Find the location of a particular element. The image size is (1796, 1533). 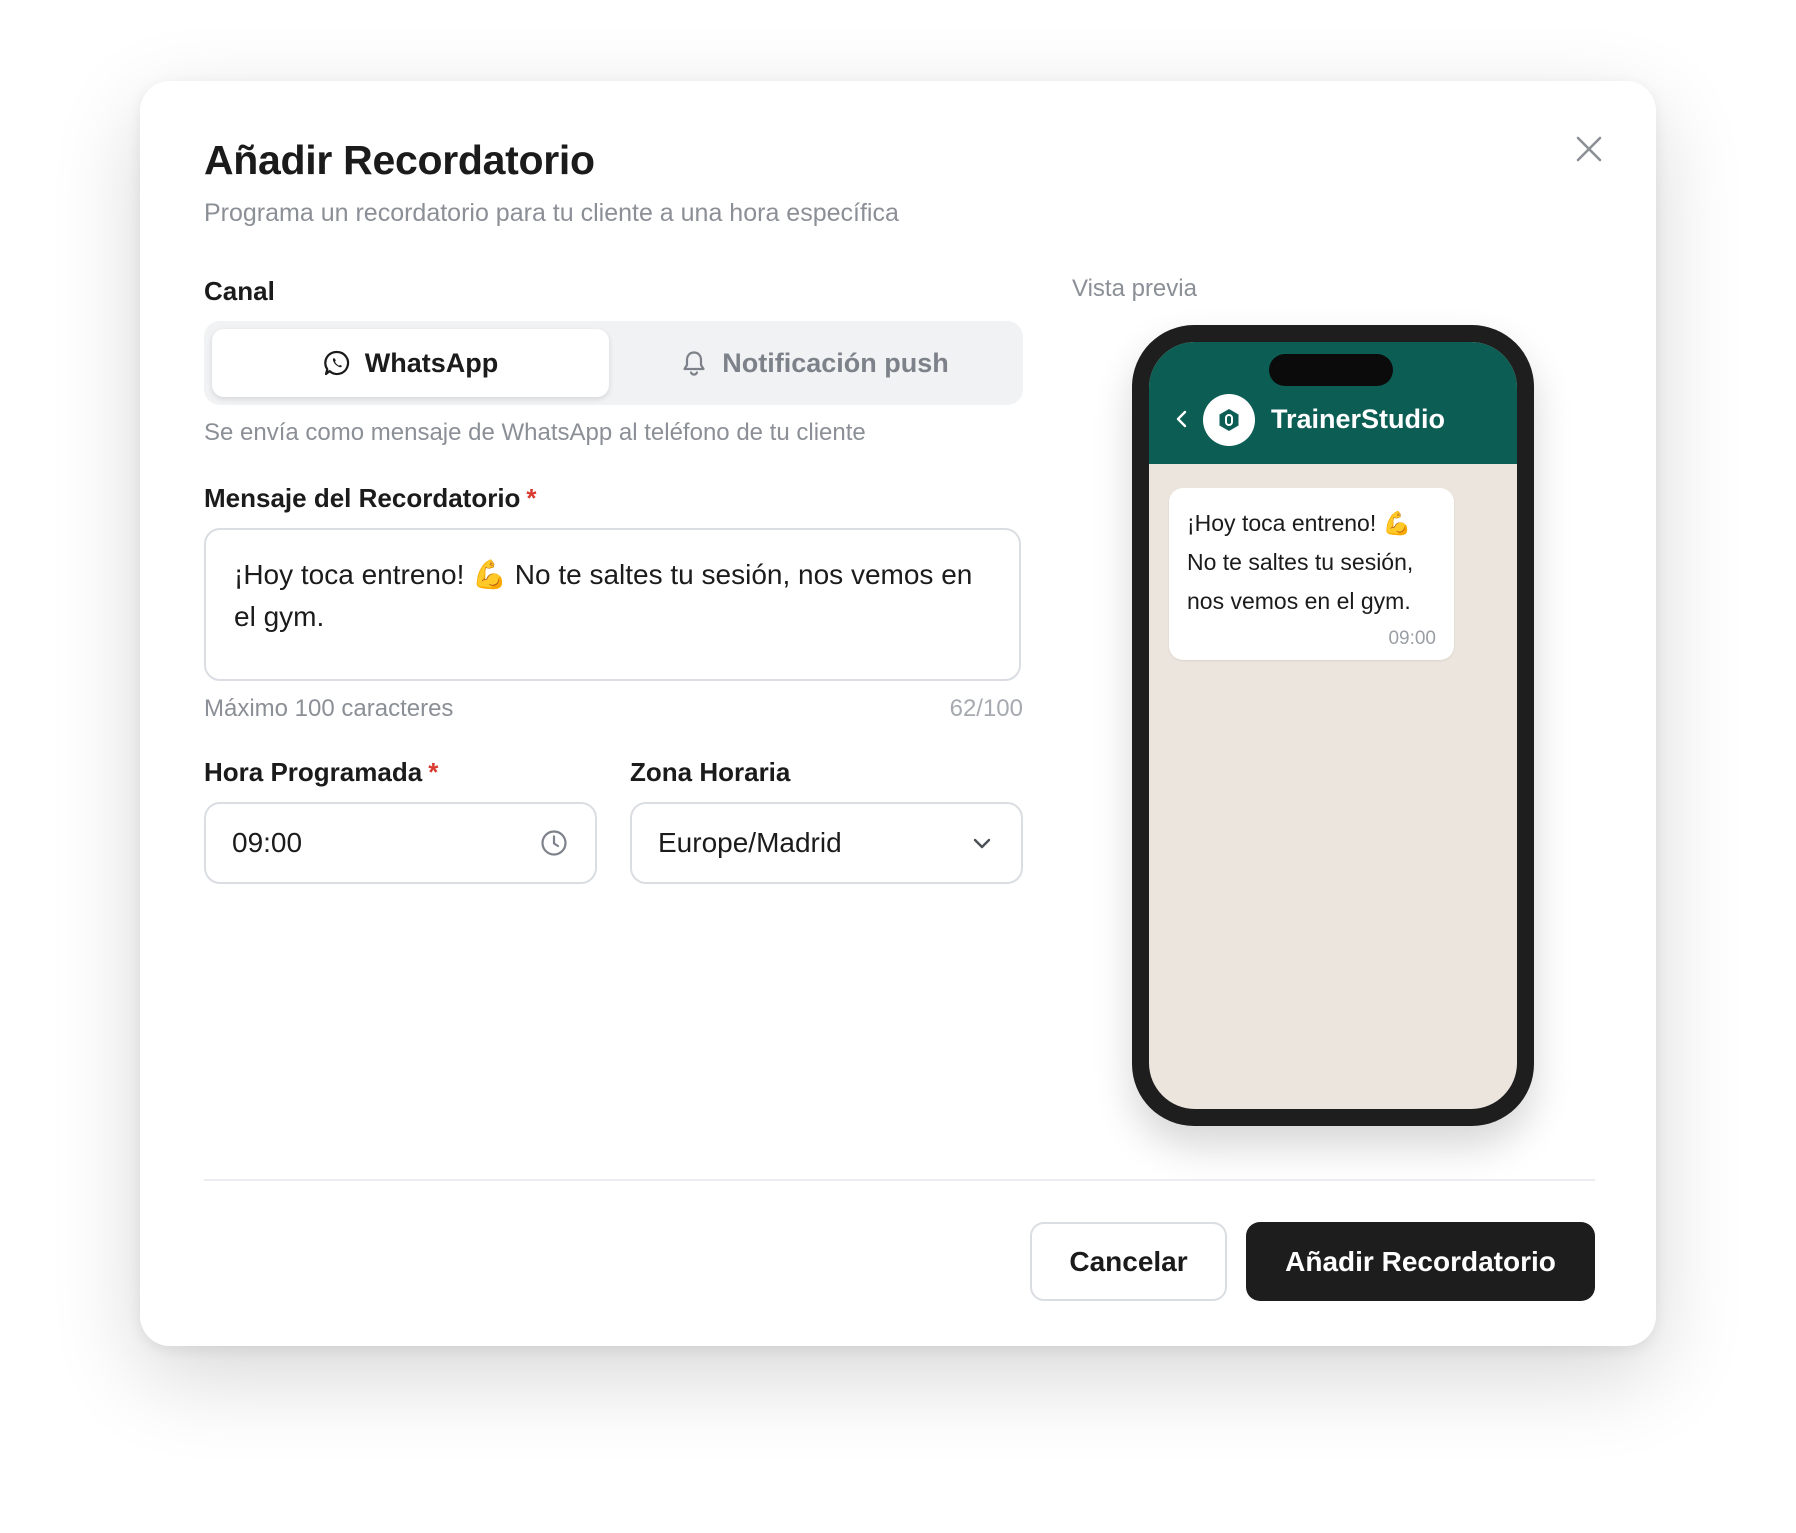

message-hint: Máximo 100 caracteres is located at coordinates (329, 708).